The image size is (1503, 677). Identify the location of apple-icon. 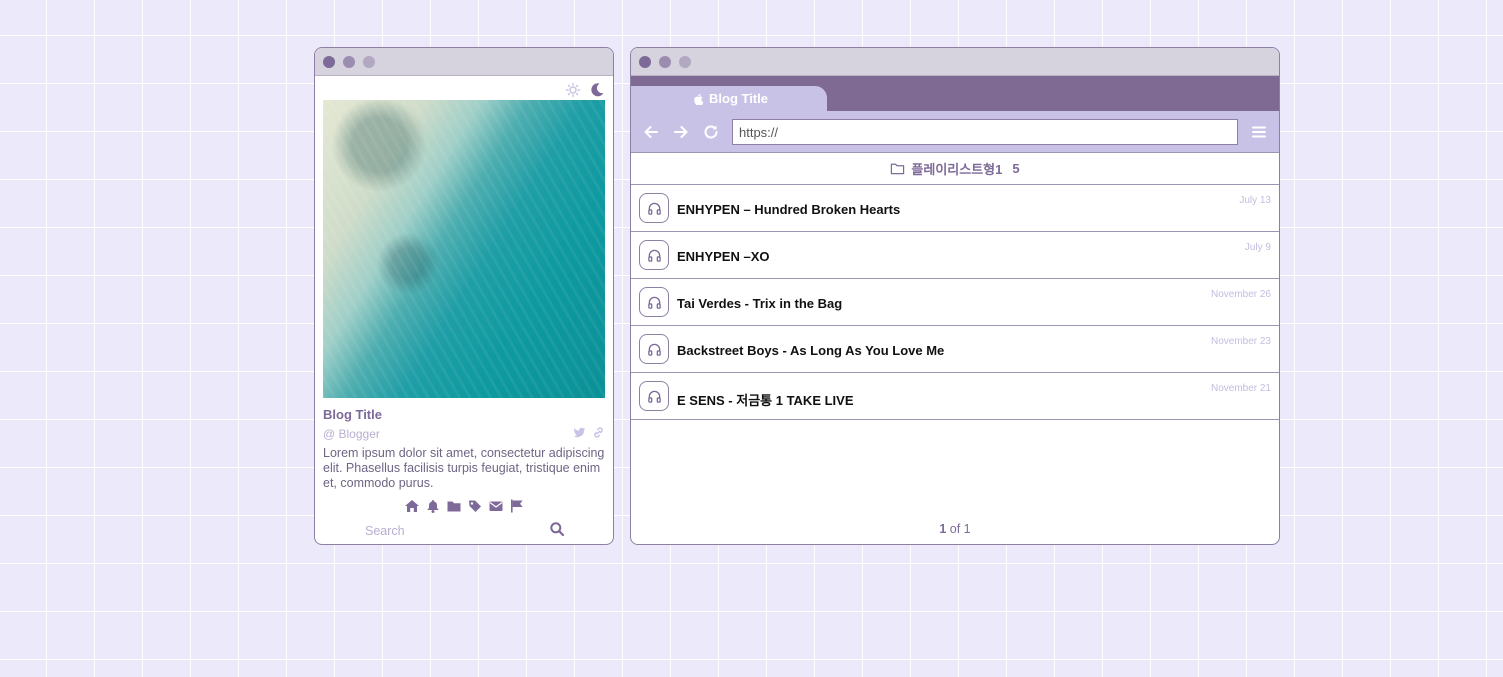
(699, 99).